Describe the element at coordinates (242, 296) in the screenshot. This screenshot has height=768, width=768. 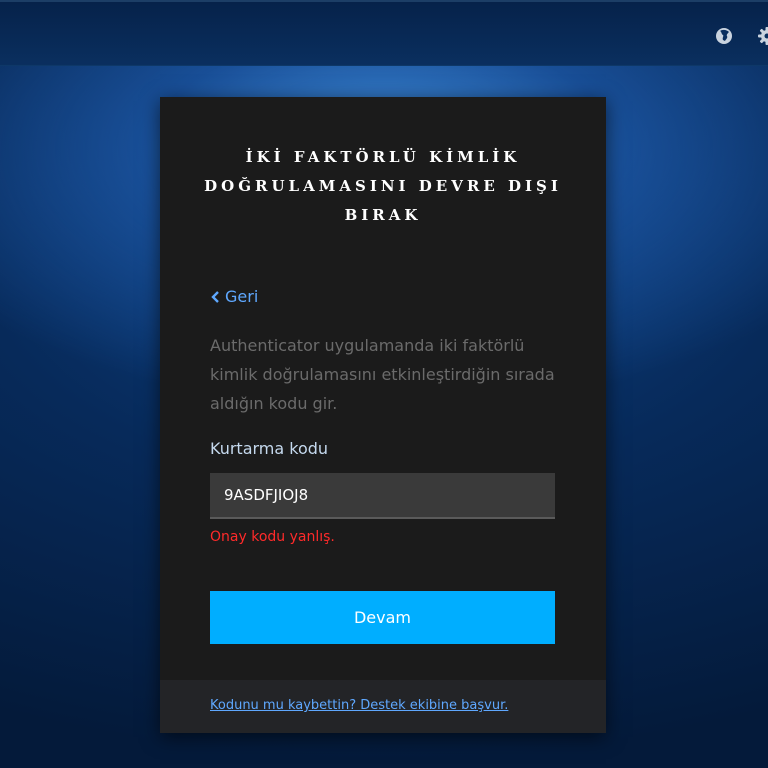
I see `back-link-label: Geri` at that location.